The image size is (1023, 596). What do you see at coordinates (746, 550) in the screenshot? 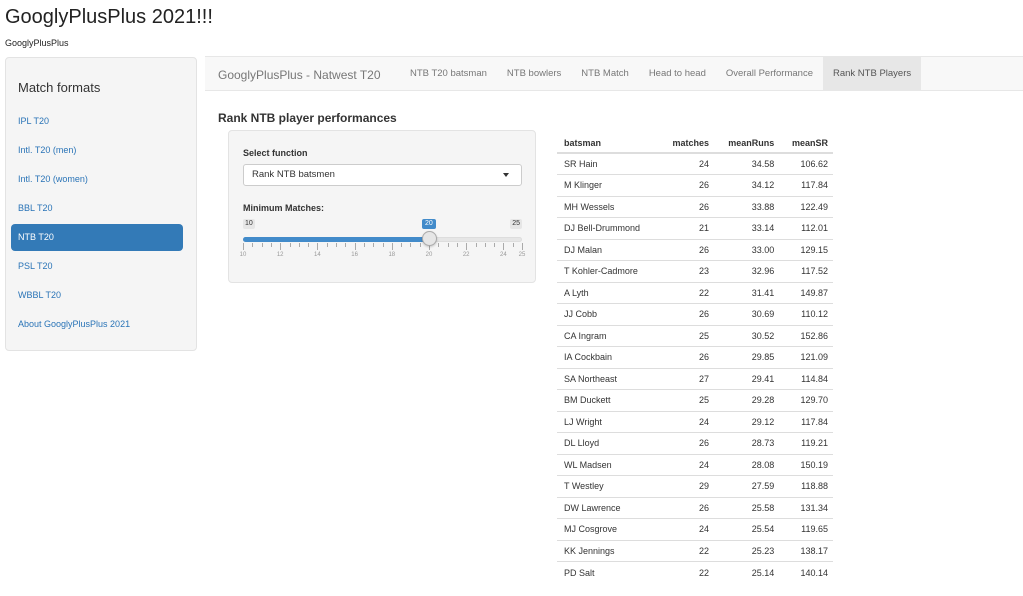
I see `table-cell: 25.23` at bounding box center [746, 550].